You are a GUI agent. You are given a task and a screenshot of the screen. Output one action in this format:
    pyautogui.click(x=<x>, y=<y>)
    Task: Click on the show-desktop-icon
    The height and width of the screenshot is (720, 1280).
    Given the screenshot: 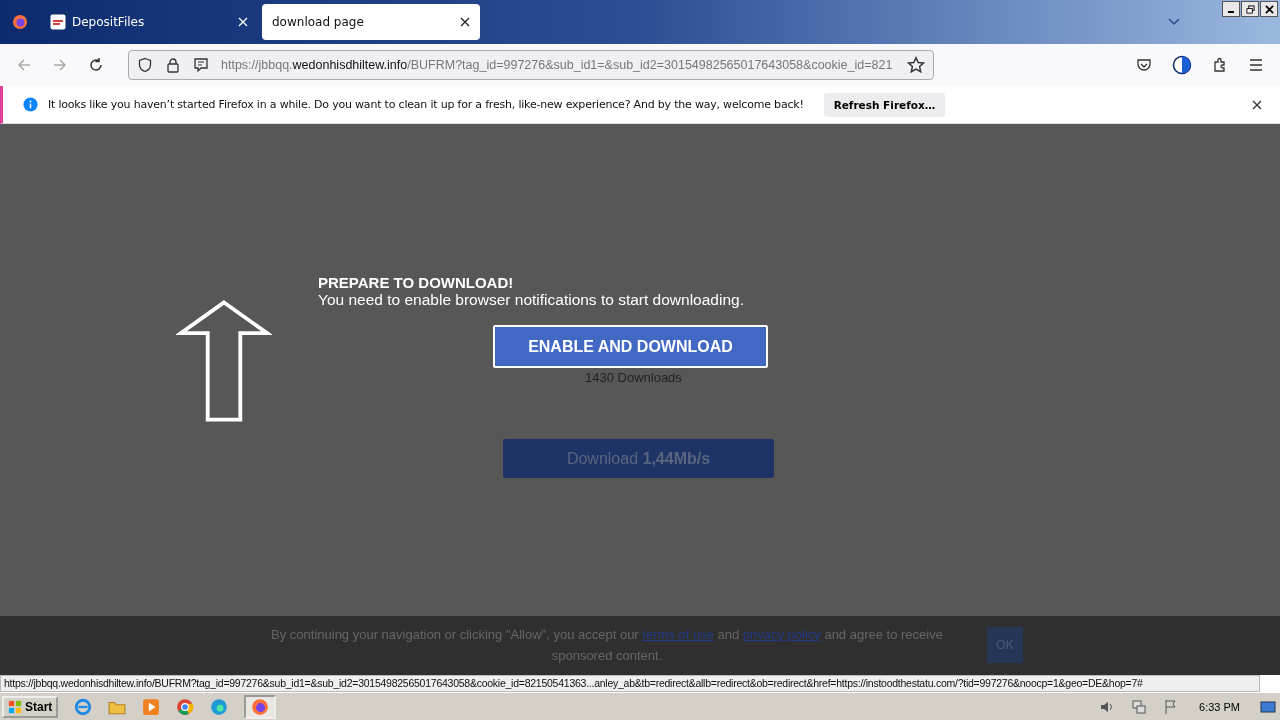 What is the action you would take?
    pyautogui.click(x=1268, y=706)
    